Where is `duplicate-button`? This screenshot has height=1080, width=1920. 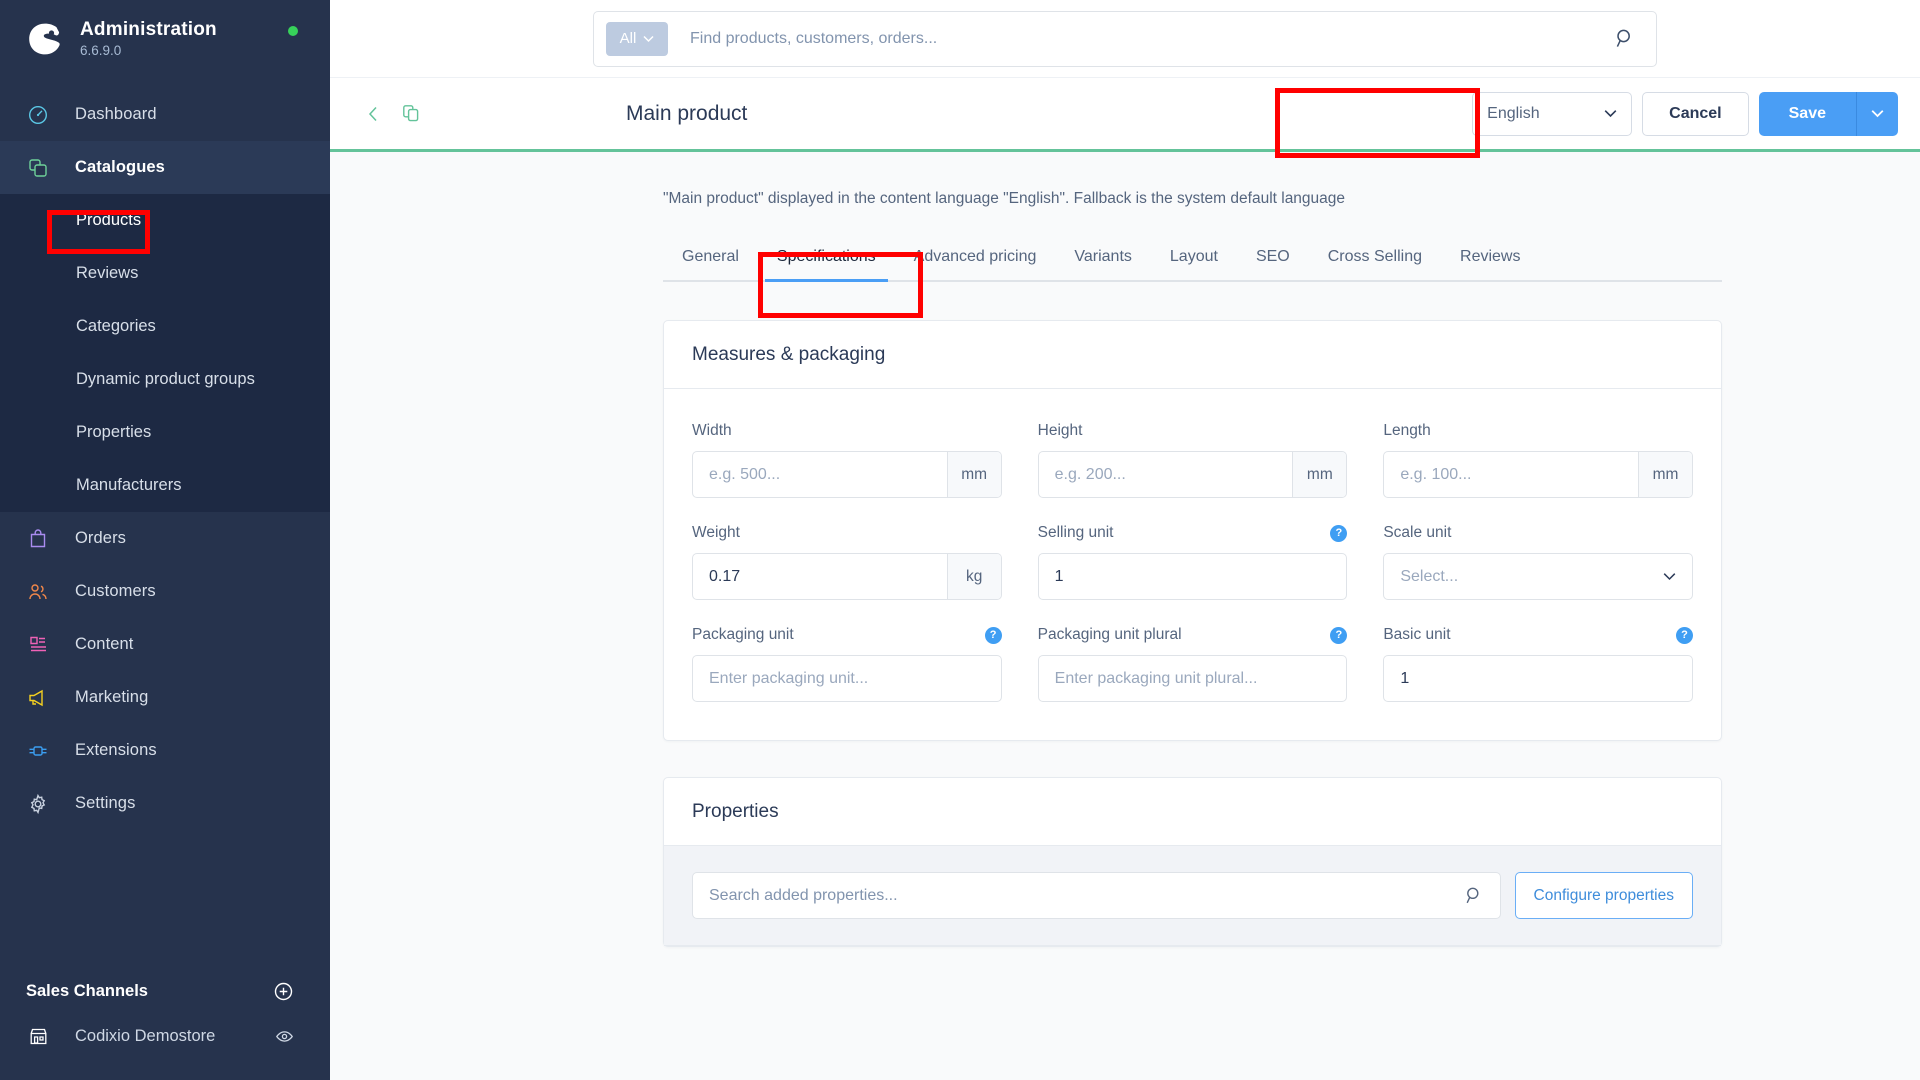 duplicate-button is located at coordinates (411, 114).